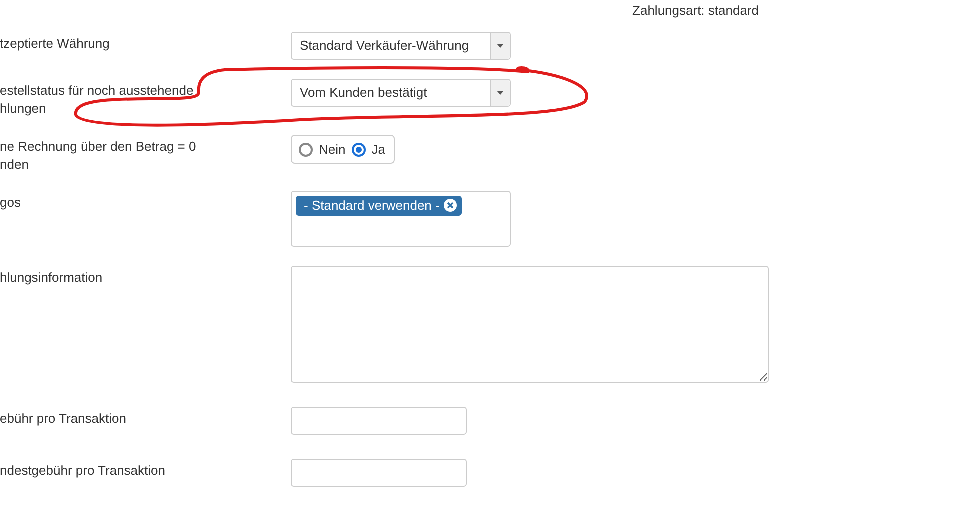  Describe the element at coordinates (401, 219) in the screenshot. I see `tag-input-field: - Standard verwenden -` at that location.